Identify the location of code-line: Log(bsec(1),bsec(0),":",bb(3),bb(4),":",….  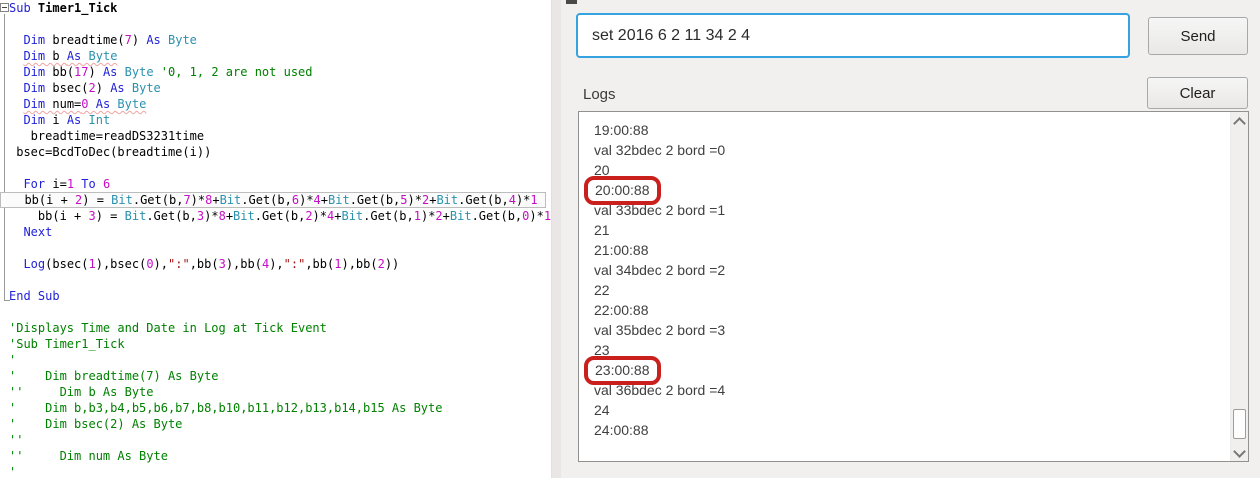
(275, 264).